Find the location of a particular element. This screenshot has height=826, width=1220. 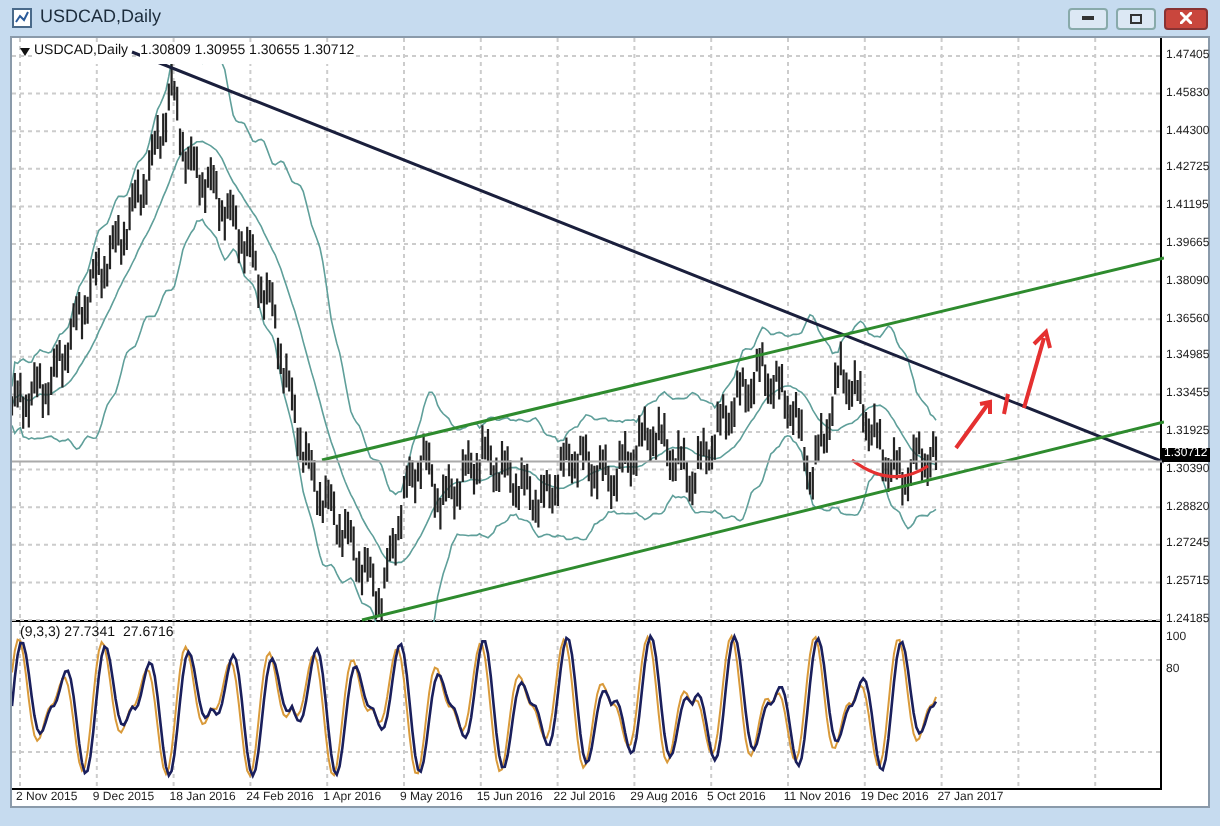

close-icon is located at coordinates (1186, 18).